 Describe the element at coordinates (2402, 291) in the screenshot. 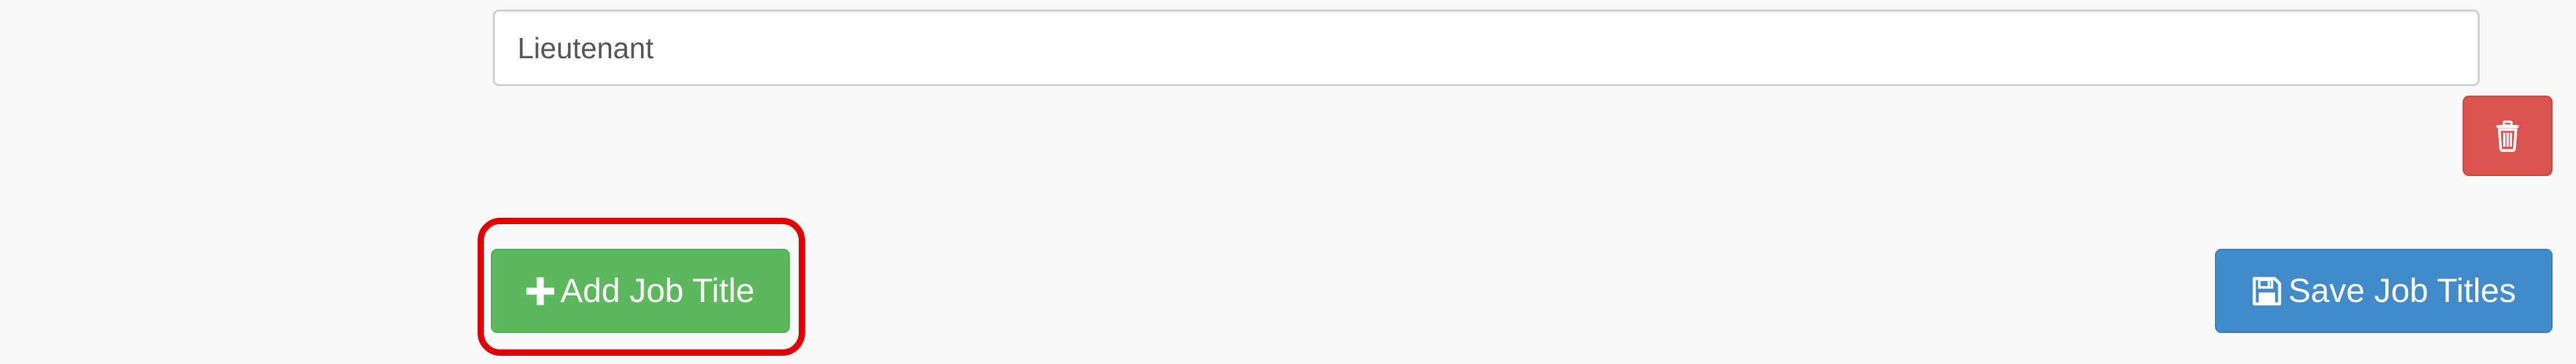

I see `save-job-titles-label: Save Job Titles` at that location.